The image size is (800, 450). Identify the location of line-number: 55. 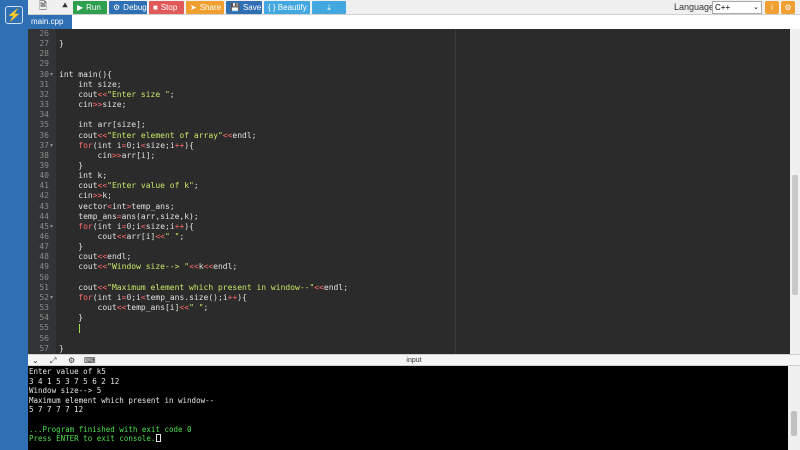
(44, 328).